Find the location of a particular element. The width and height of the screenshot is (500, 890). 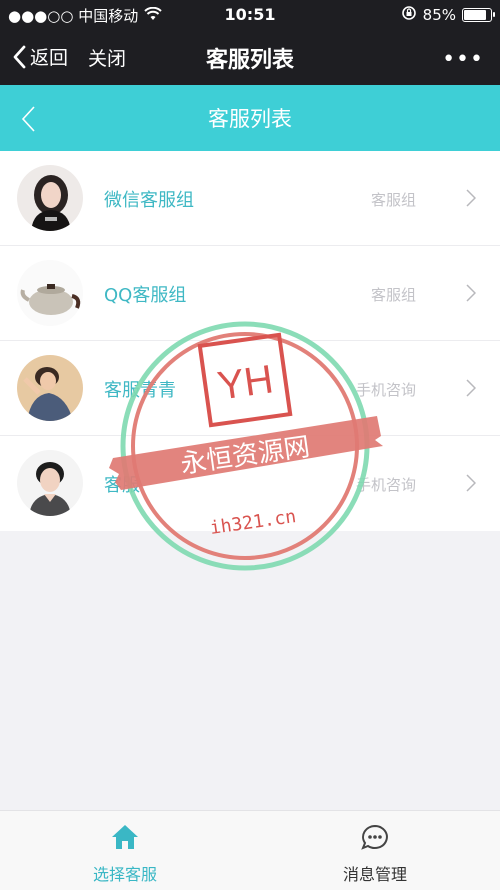

list-item: 微信客服组 客服组 is located at coordinates (250, 198).